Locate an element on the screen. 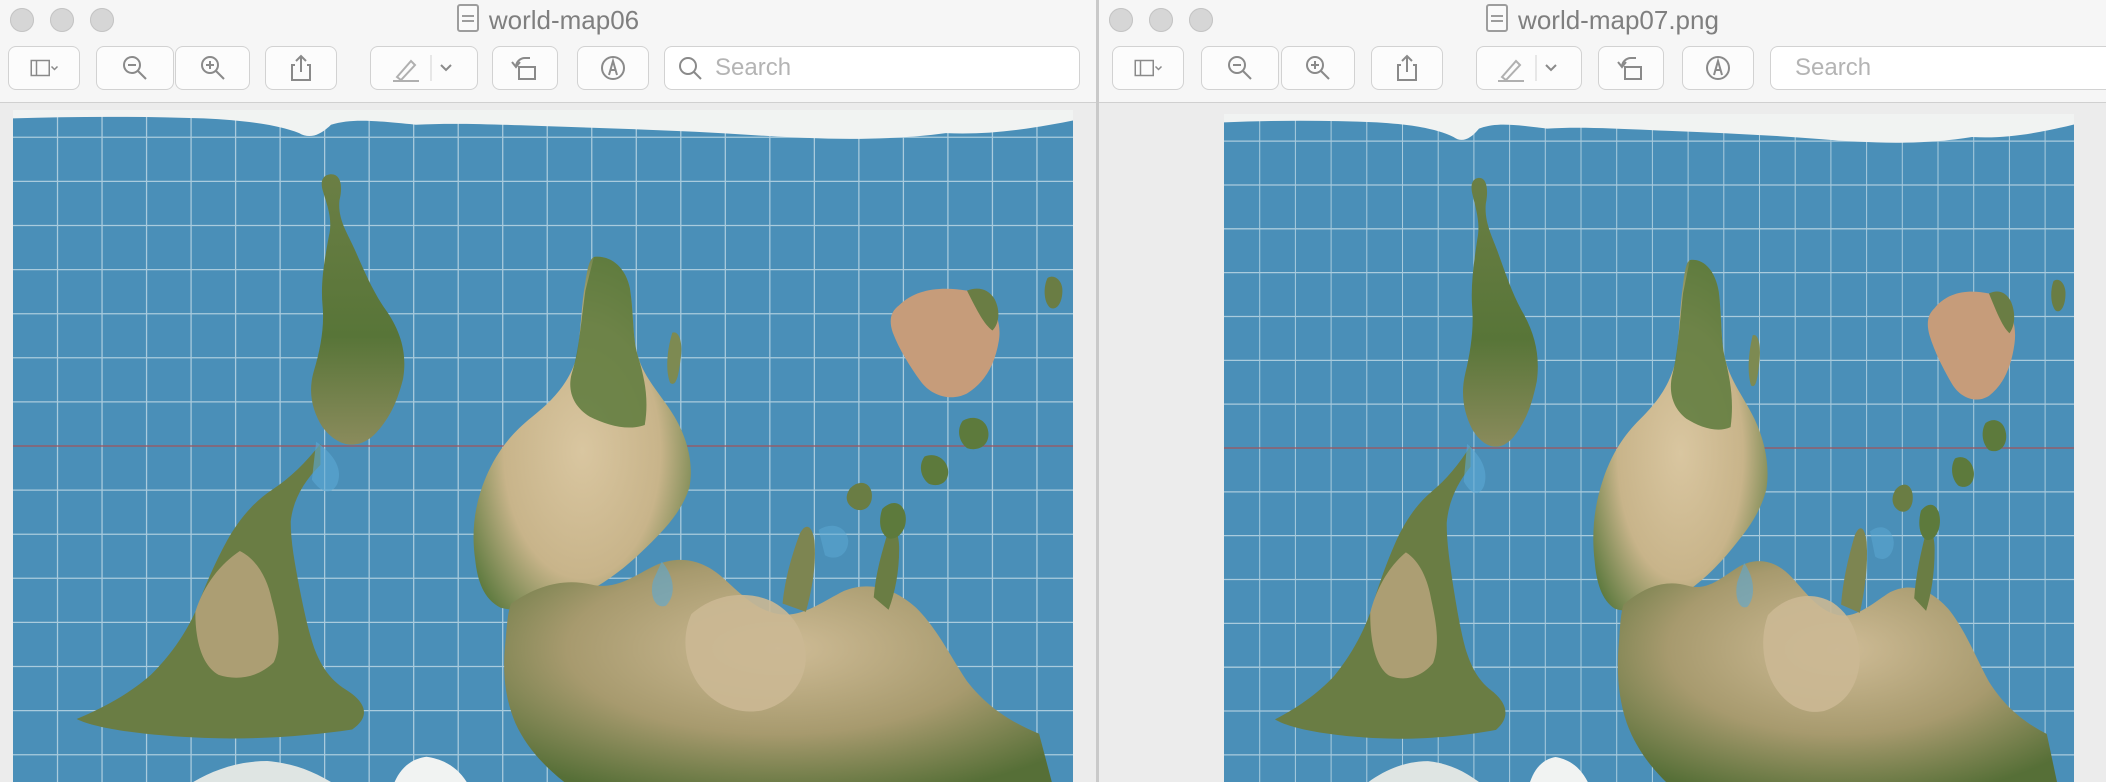 This screenshot has width=2106, height=782. search-icon is located at coordinates (690, 68).